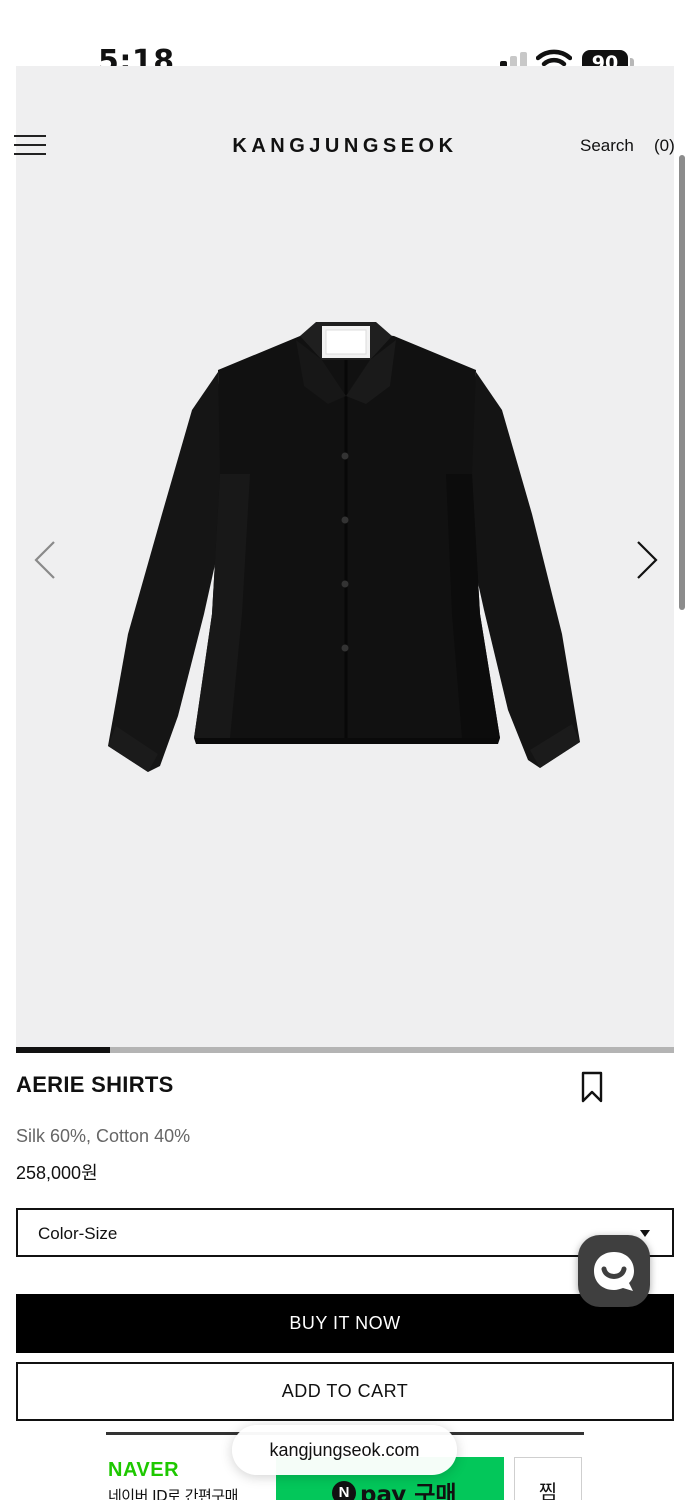 This screenshot has height=1500, width=691. Describe the element at coordinates (408, 1491) in the screenshot. I see `naver-pay-label: pay 구매` at that location.